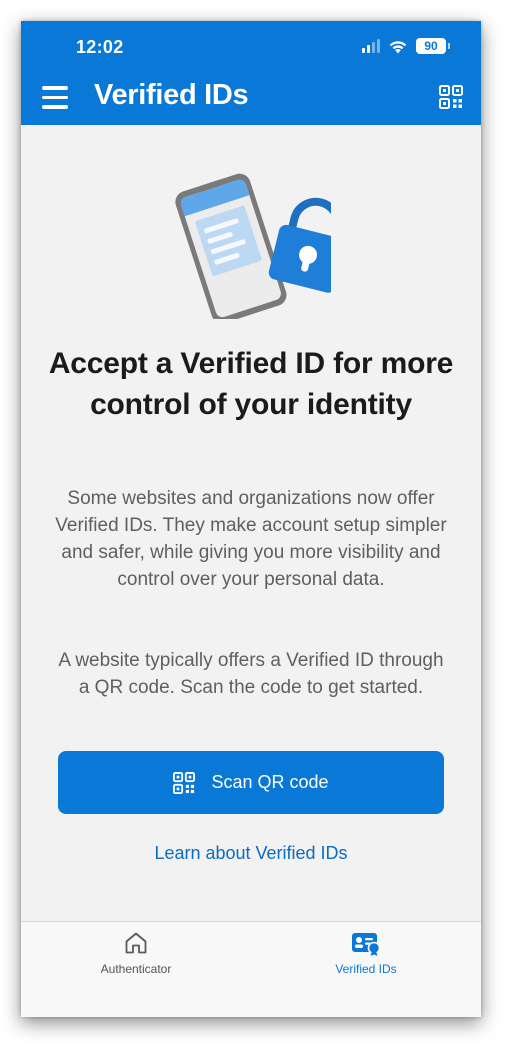 Image resolution: width=523 pixels, height=1059 pixels. What do you see at coordinates (398, 46) in the screenshot?
I see `wifi-icon` at bounding box center [398, 46].